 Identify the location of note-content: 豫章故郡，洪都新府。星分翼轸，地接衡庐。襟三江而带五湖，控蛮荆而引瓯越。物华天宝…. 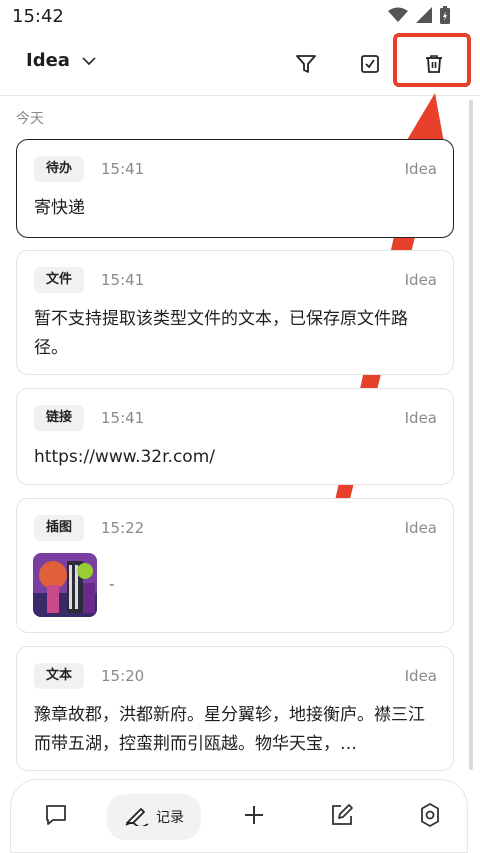
(229, 729).